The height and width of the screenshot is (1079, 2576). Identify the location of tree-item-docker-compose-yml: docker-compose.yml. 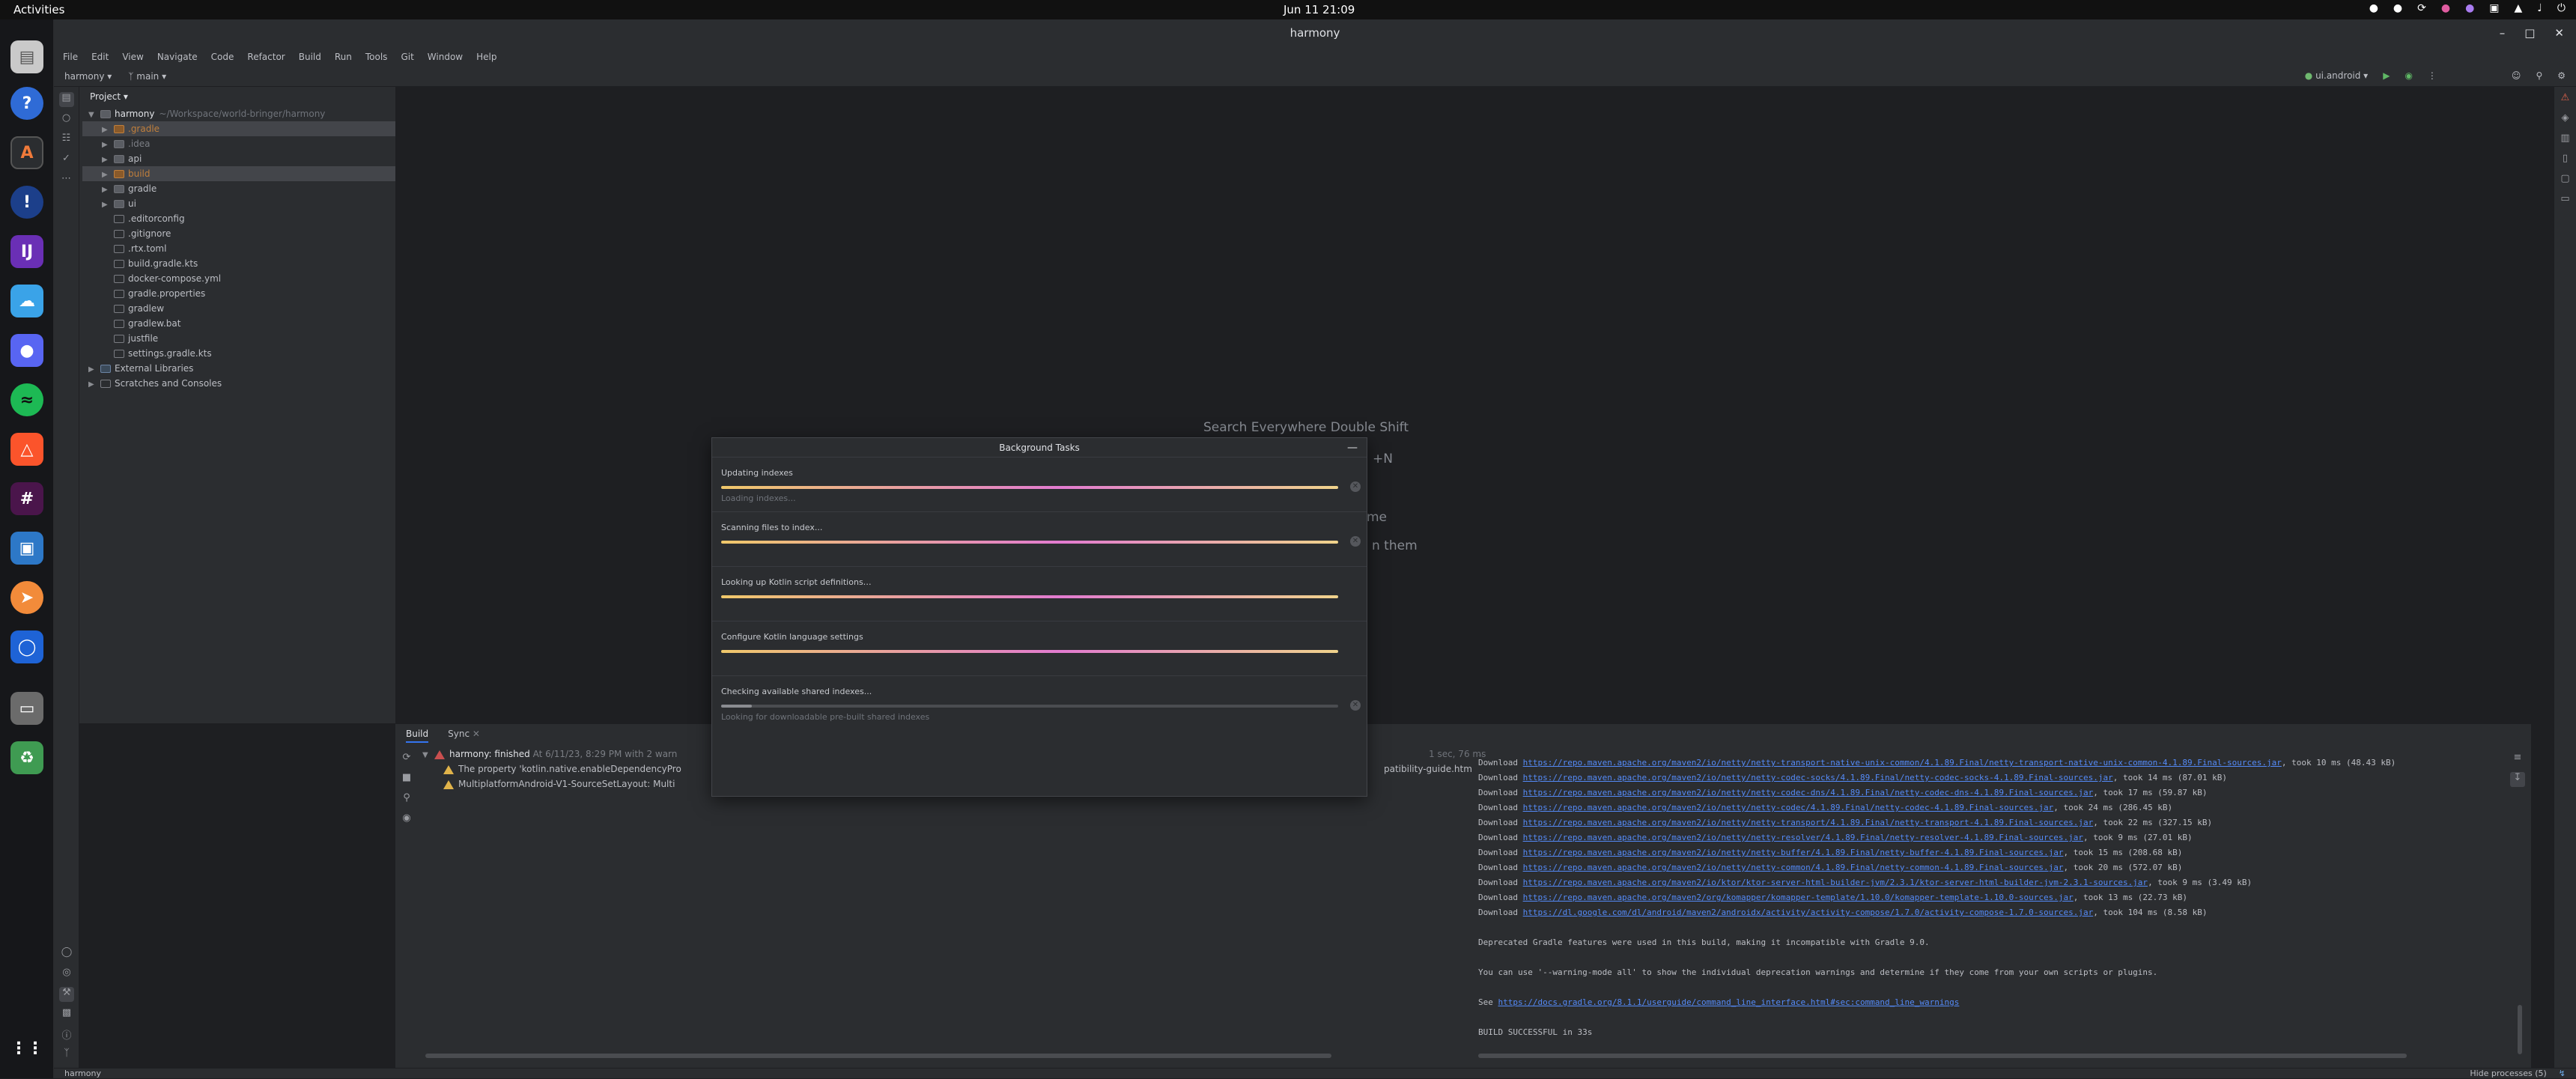
(238, 279).